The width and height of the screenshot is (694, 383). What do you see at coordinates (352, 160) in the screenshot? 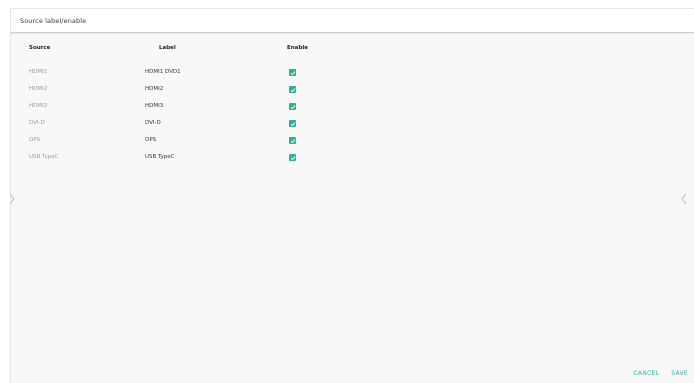
I see `table-row: USB TypeC USB TypeC` at bounding box center [352, 160].